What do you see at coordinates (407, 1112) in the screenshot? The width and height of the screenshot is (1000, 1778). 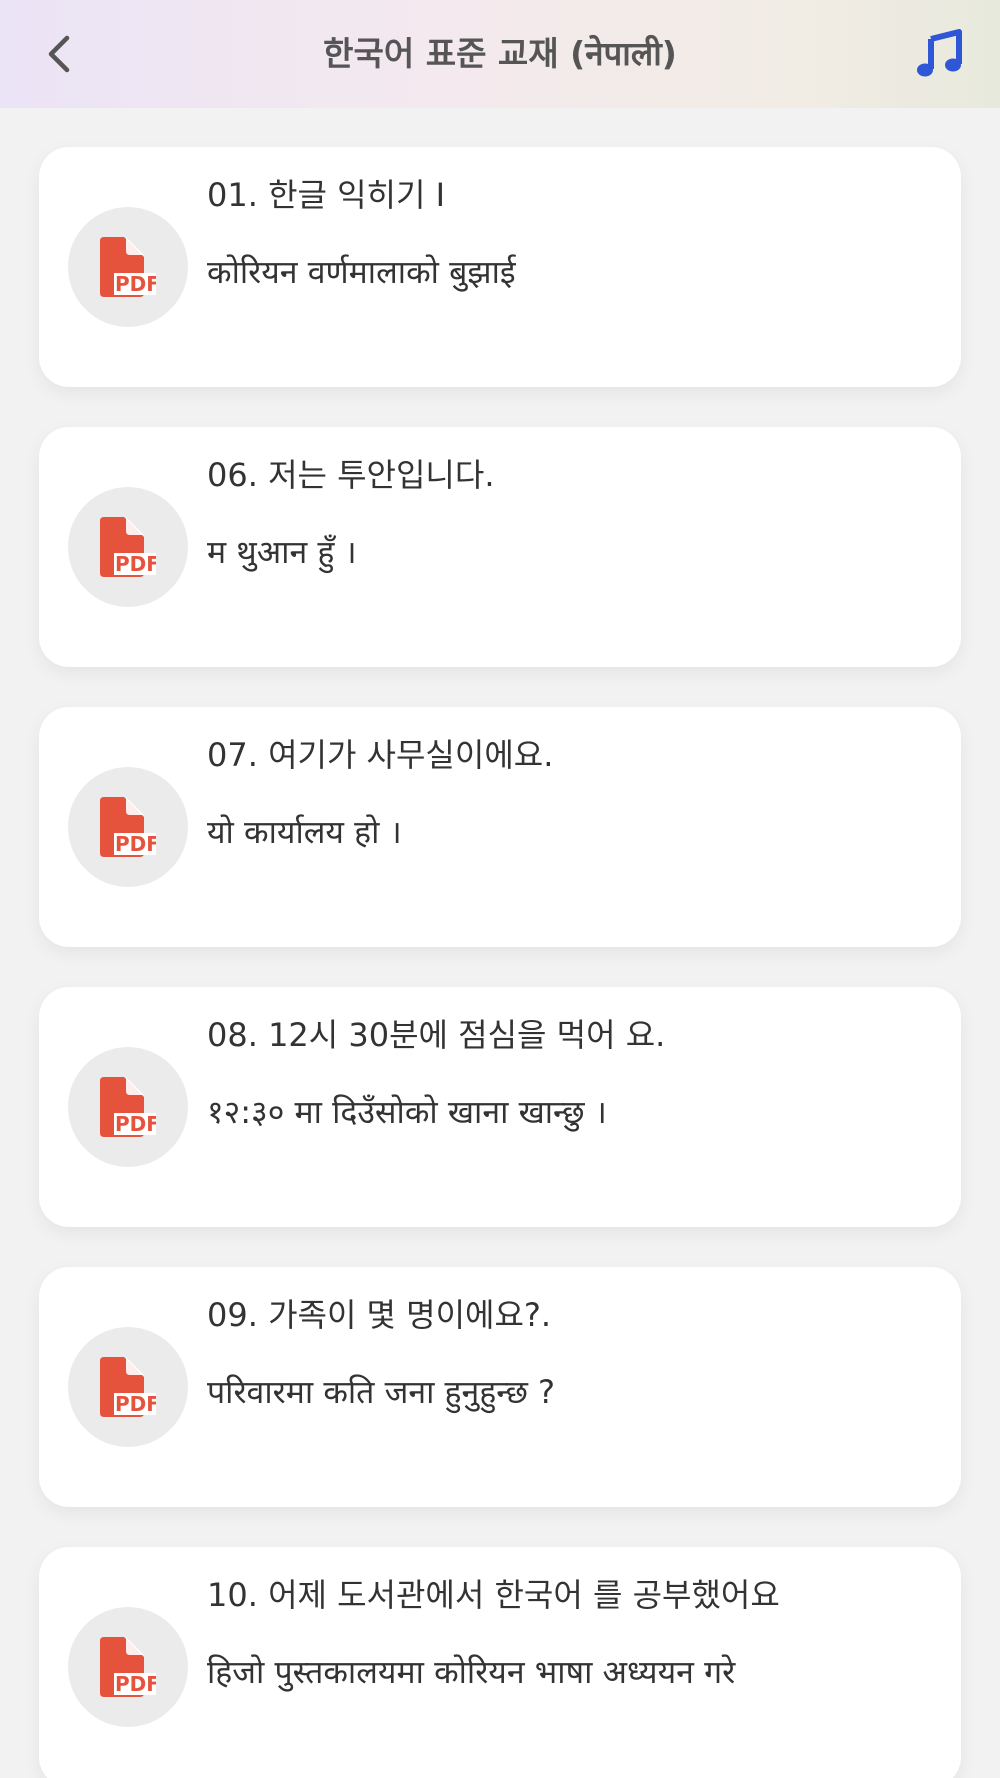 I see `lesson-subtitle: १२:३० मा दिउँसोको खाना खान्छु ।` at bounding box center [407, 1112].